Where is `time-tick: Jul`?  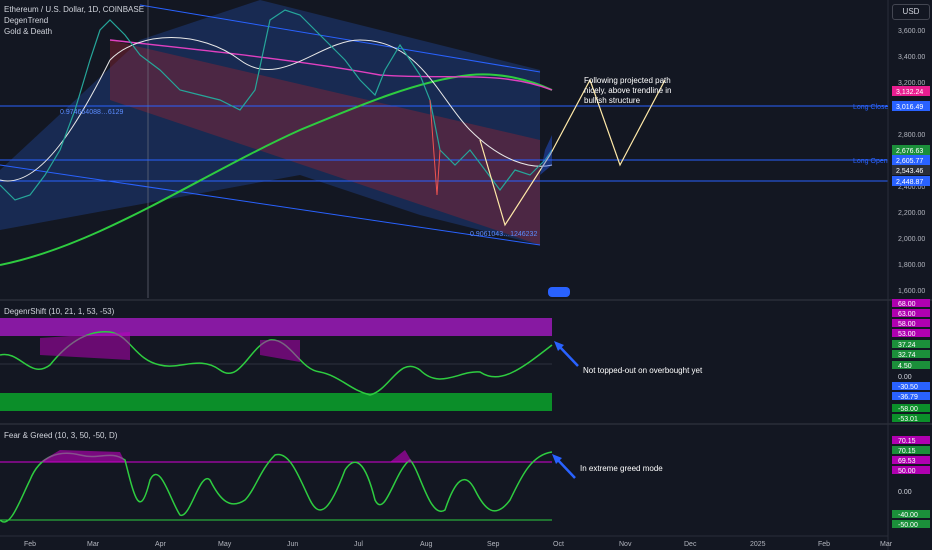 time-tick: Jul is located at coordinates (358, 544).